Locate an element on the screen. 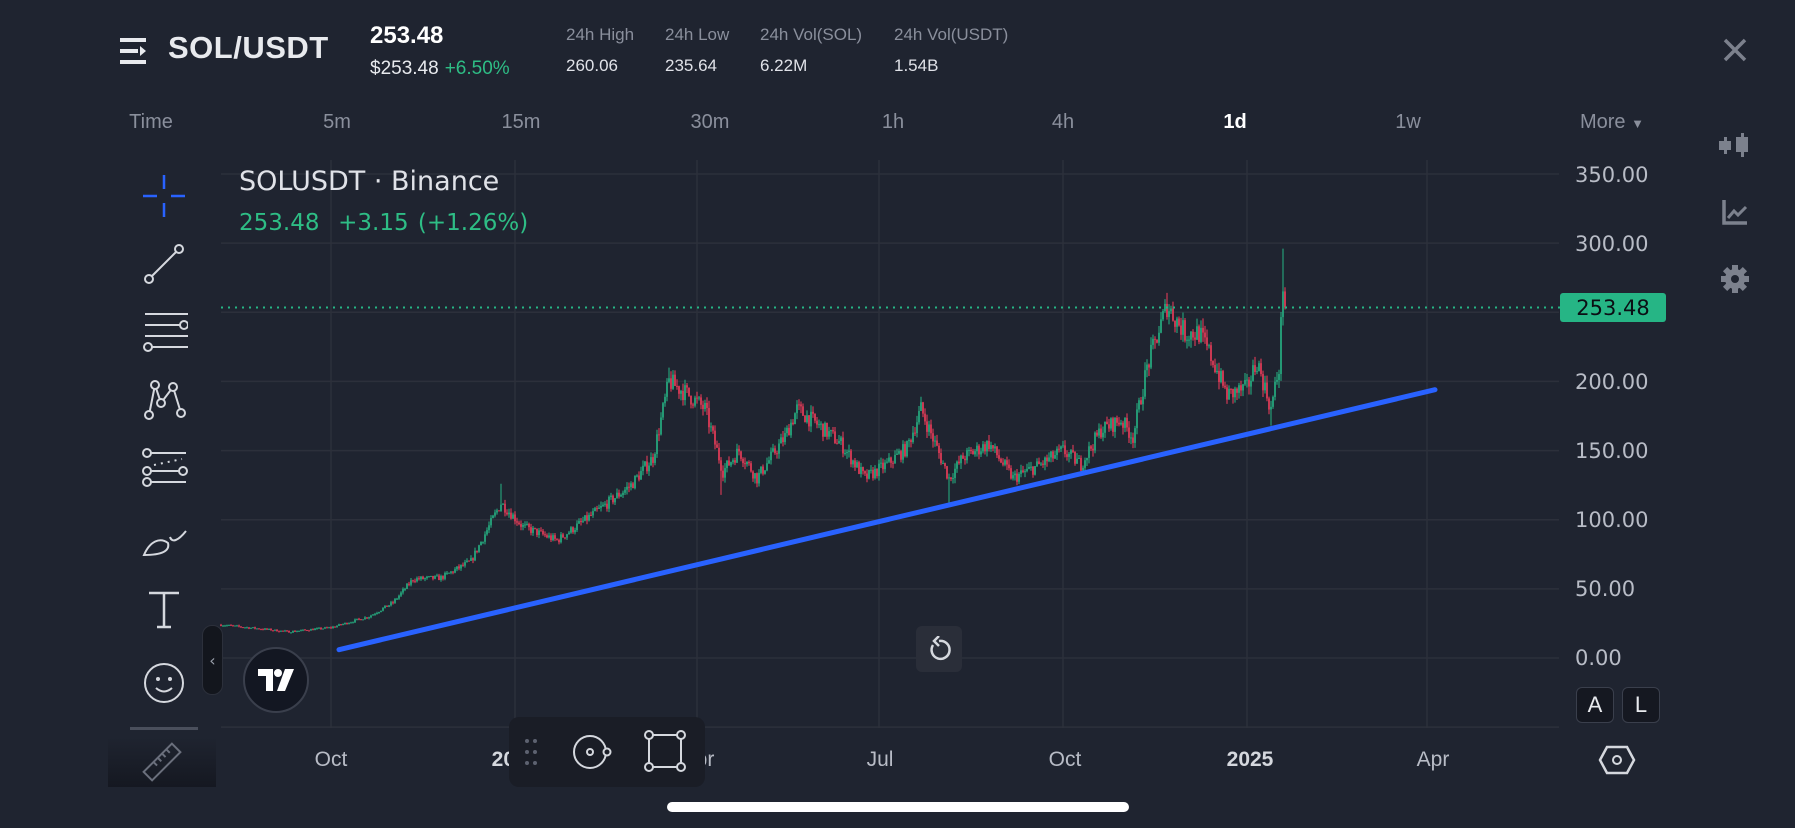 The height and width of the screenshot is (828, 1795). reset-chart-icon is located at coordinates (939, 649).